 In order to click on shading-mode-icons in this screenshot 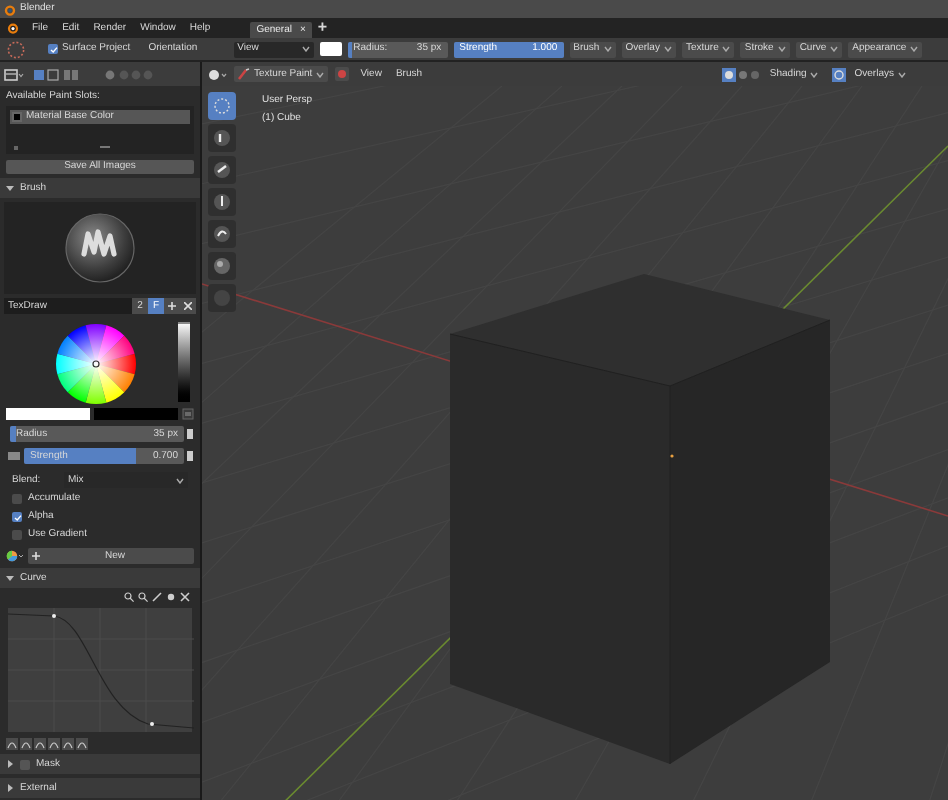, I will do `click(741, 74)`.